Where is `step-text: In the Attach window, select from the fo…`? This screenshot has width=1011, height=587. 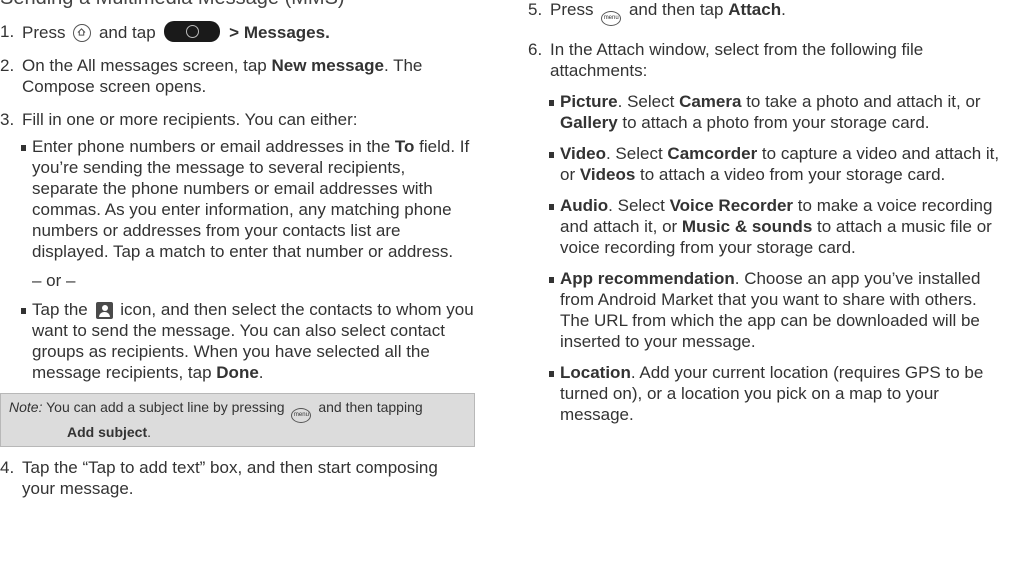
step-text: In the Attach window, select from the fo… is located at coordinates (737, 60).